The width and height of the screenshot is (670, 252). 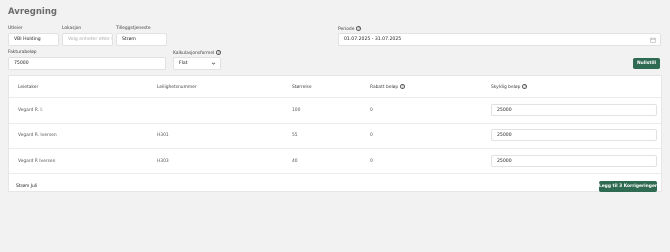 I want to click on column-header-discount-text: Rabatt beløp, so click(x=384, y=87).